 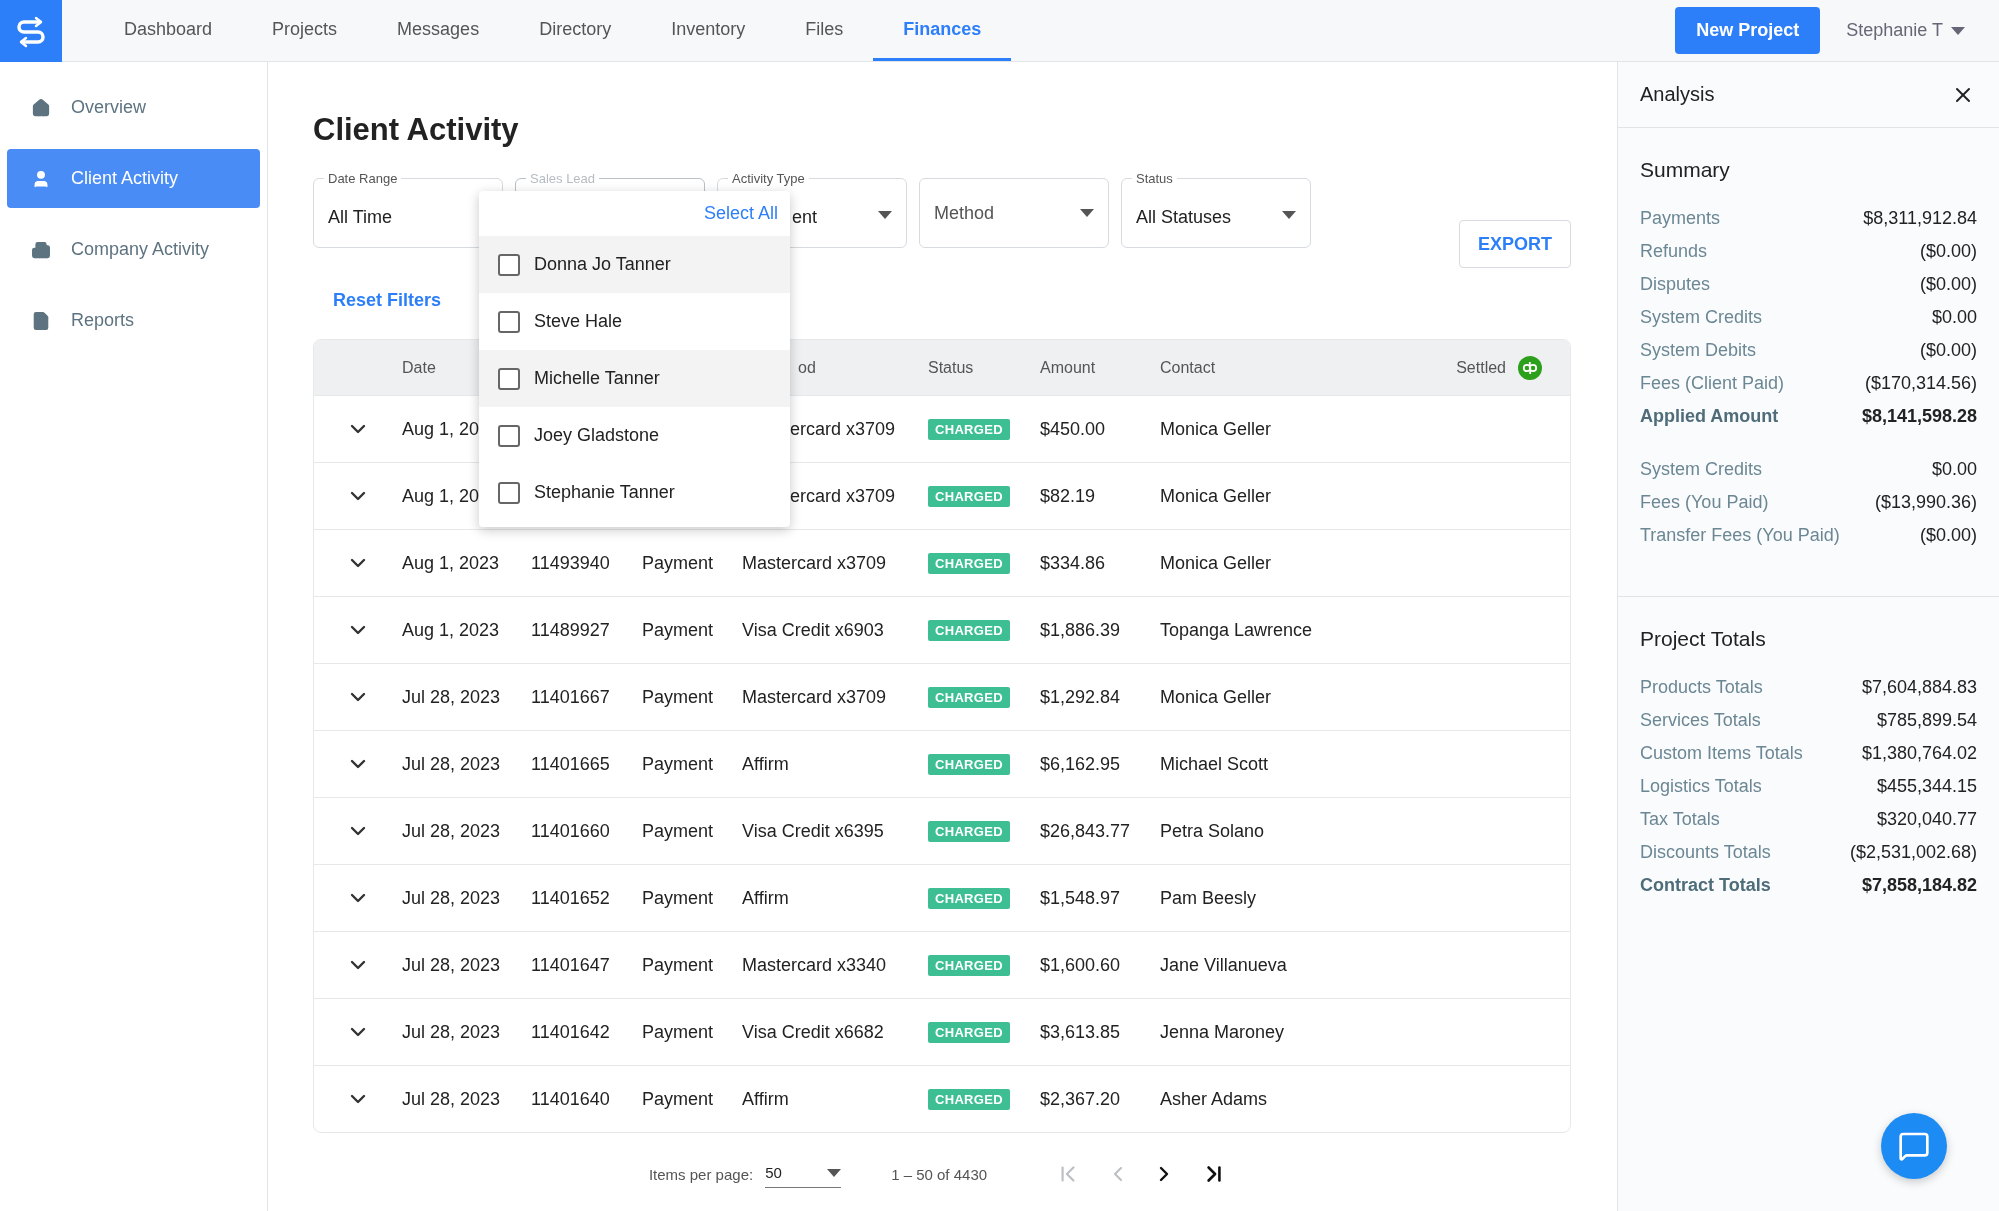 What do you see at coordinates (570, 965) in the screenshot?
I see `table-cell: 11401647` at bounding box center [570, 965].